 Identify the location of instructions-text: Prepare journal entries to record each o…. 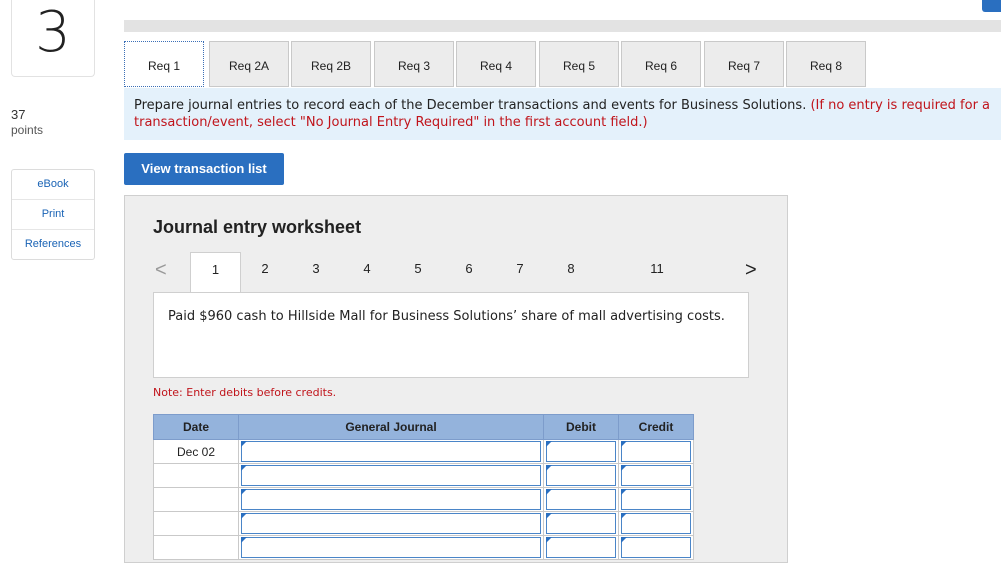
(470, 105).